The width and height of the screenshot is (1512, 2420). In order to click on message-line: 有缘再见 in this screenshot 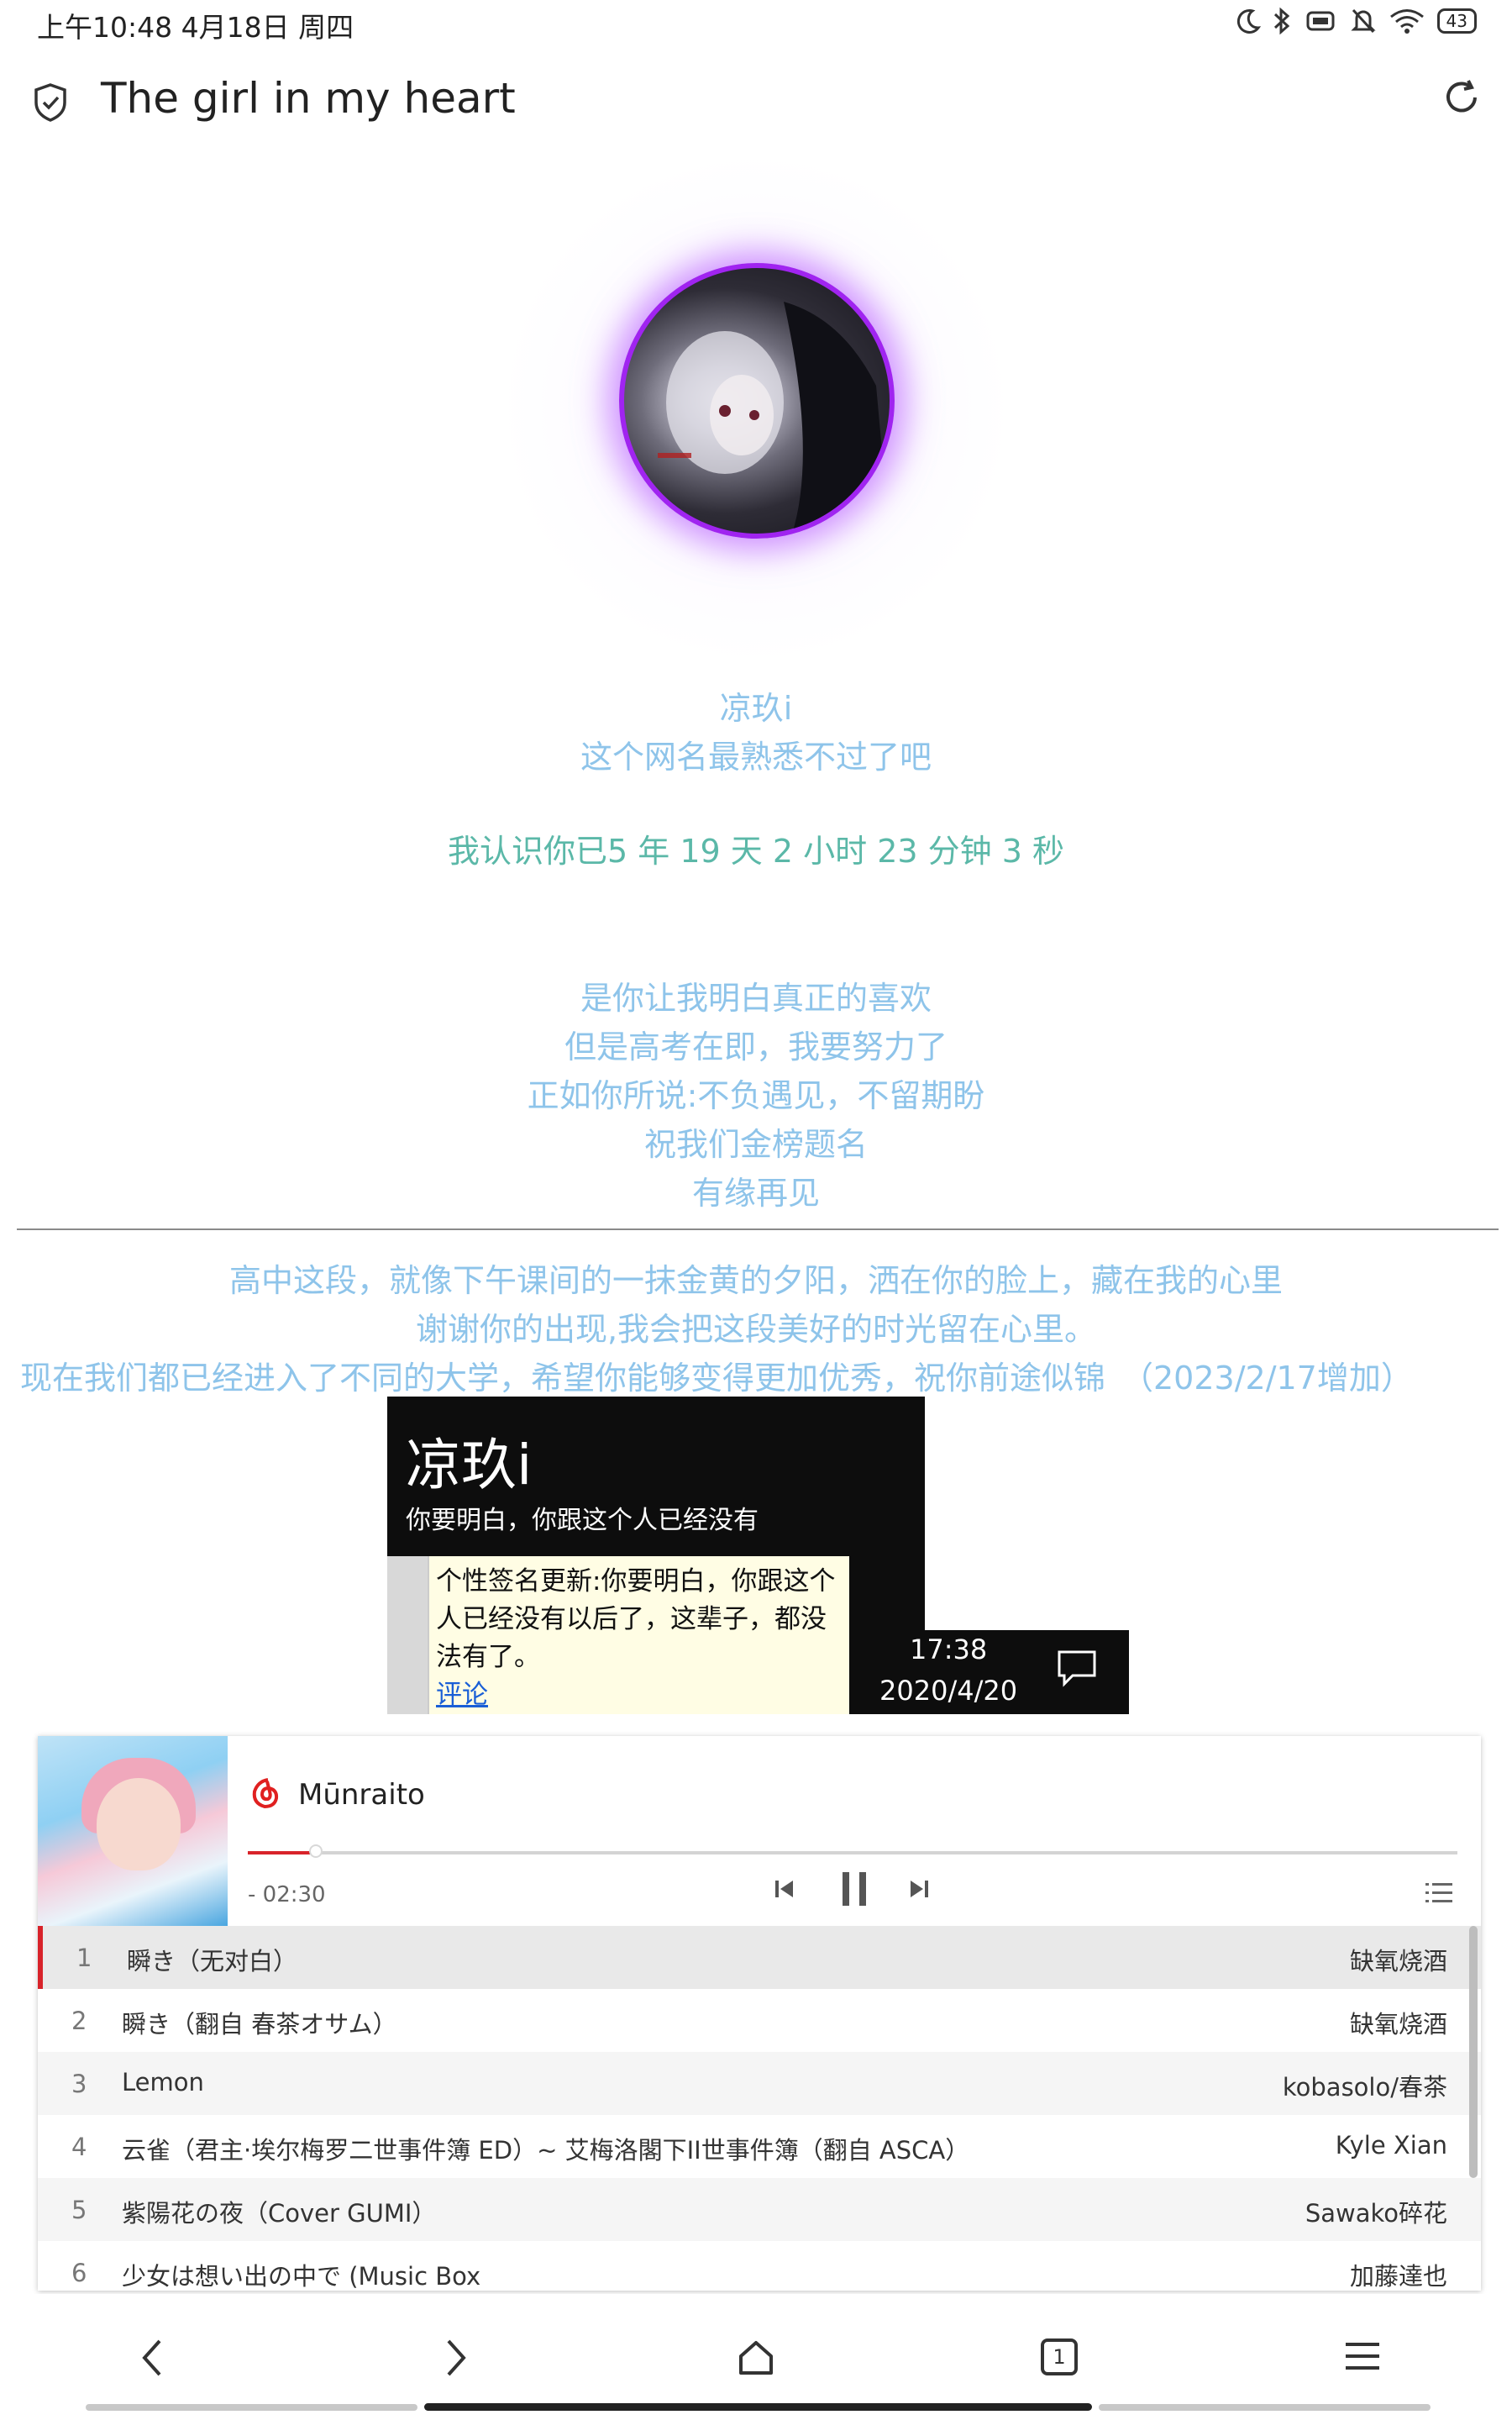, I will do `click(755, 1194)`.